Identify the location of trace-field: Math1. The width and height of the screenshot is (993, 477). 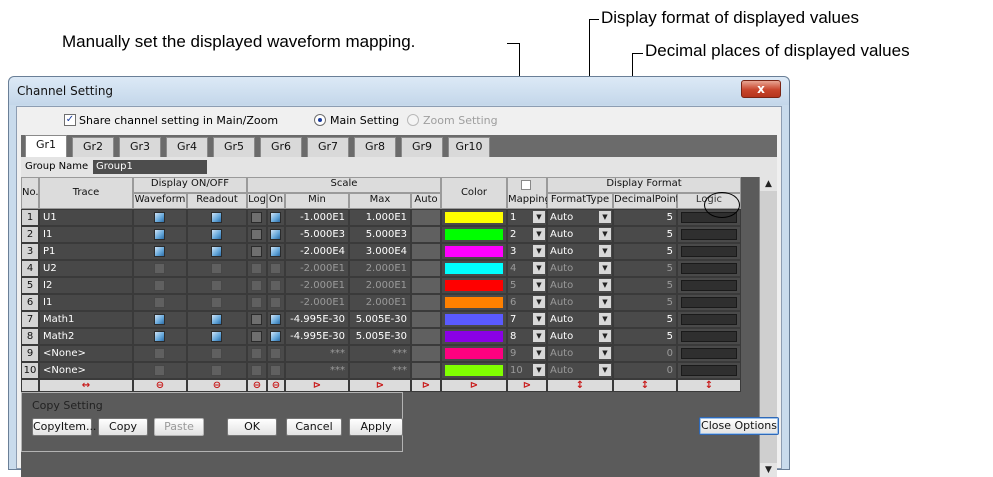
(86, 319).